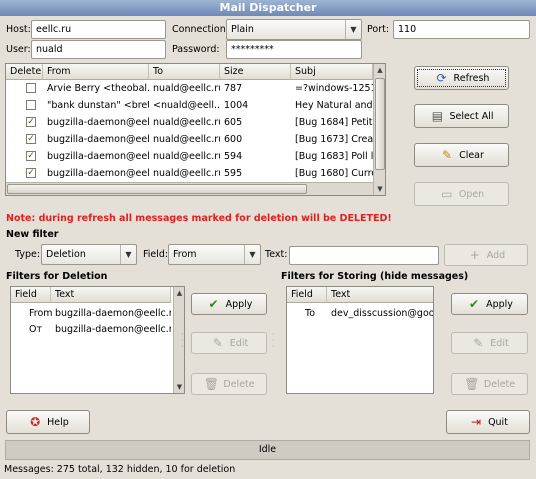  I want to click on type-select: Deletion ▼, so click(89, 254).